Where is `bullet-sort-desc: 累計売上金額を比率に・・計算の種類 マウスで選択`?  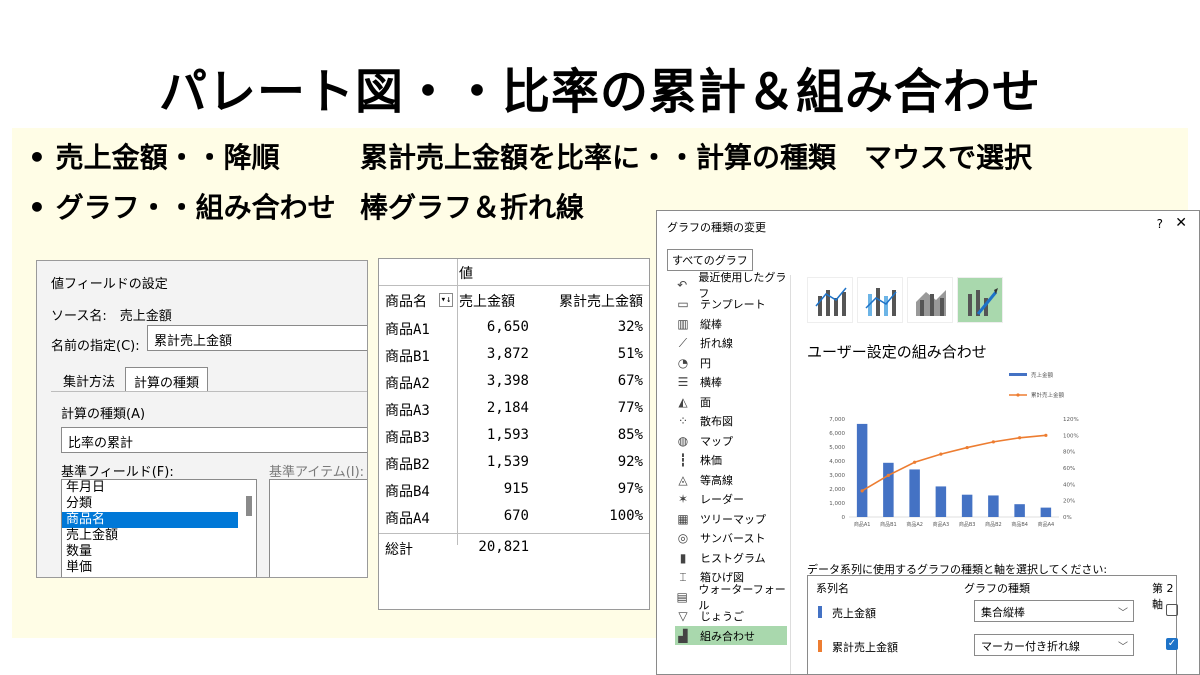
bullet-sort-desc: 累計売上金額を比率に・・計算の種類 マウスで選択 is located at coordinates (696, 157).